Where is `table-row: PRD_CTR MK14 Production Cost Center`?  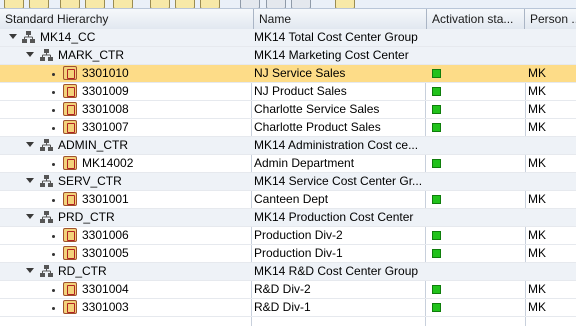 table-row: PRD_CTR MK14 Production Cost Center is located at coordinates (288, 218).